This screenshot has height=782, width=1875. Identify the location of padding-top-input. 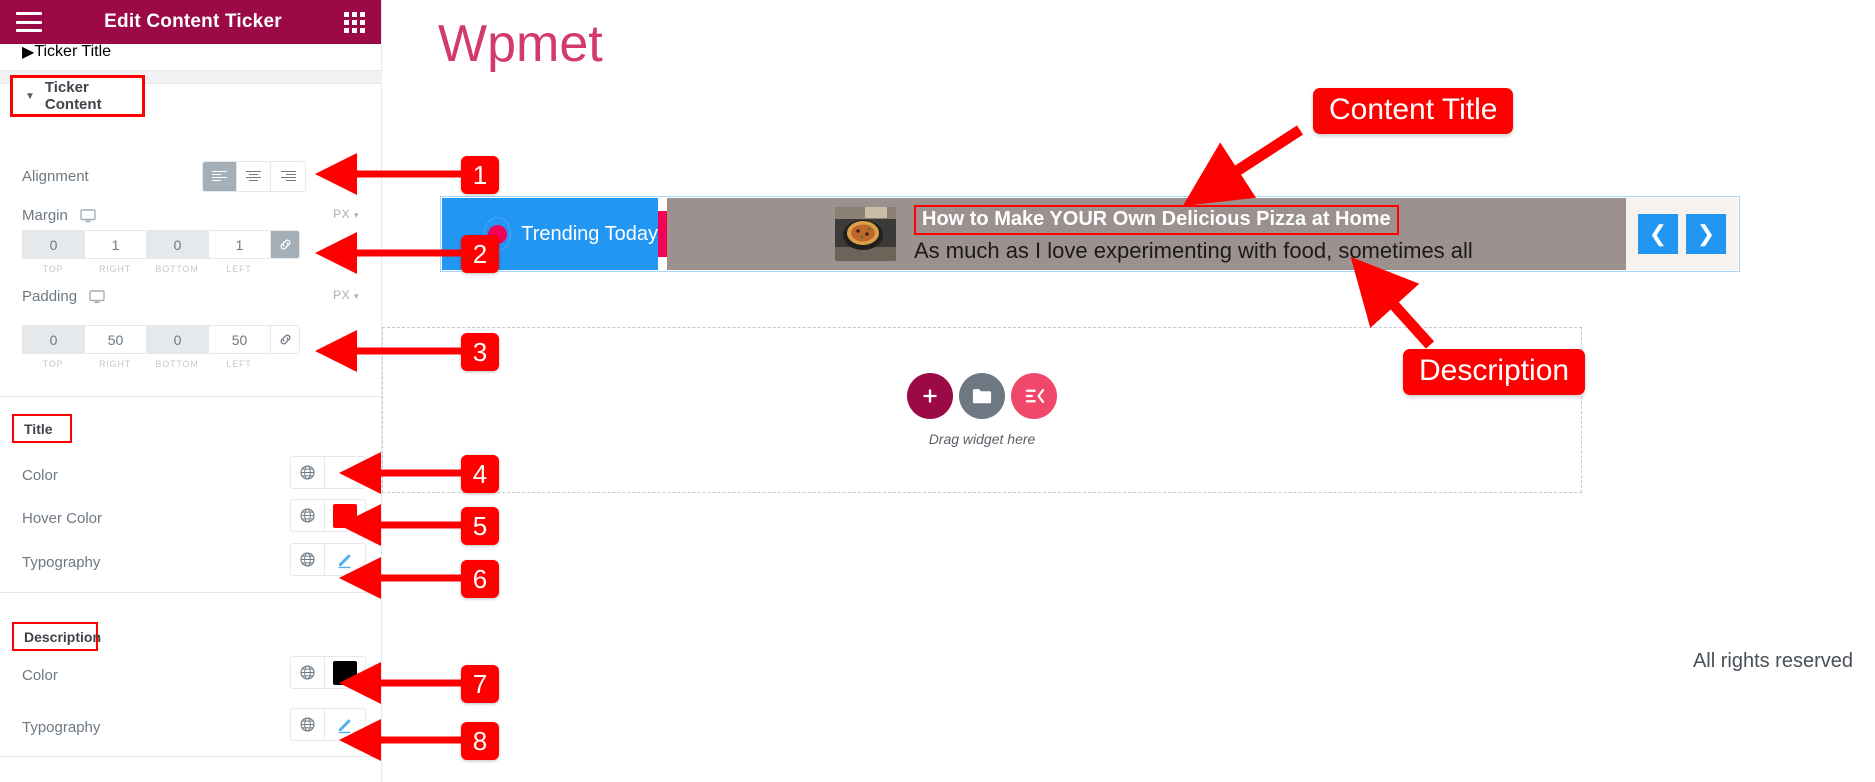
(53, 339).